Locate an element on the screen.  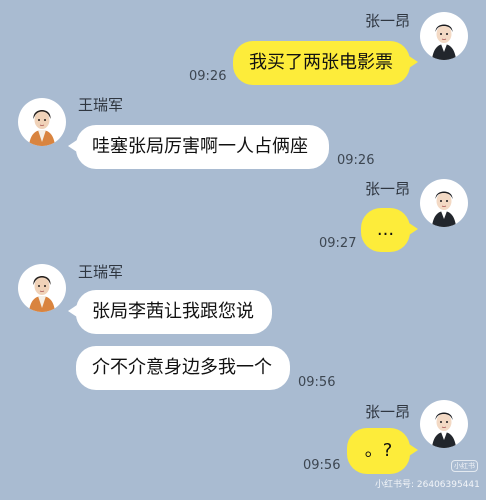
message-time: 09:27 is located at coordinates (338, 243).